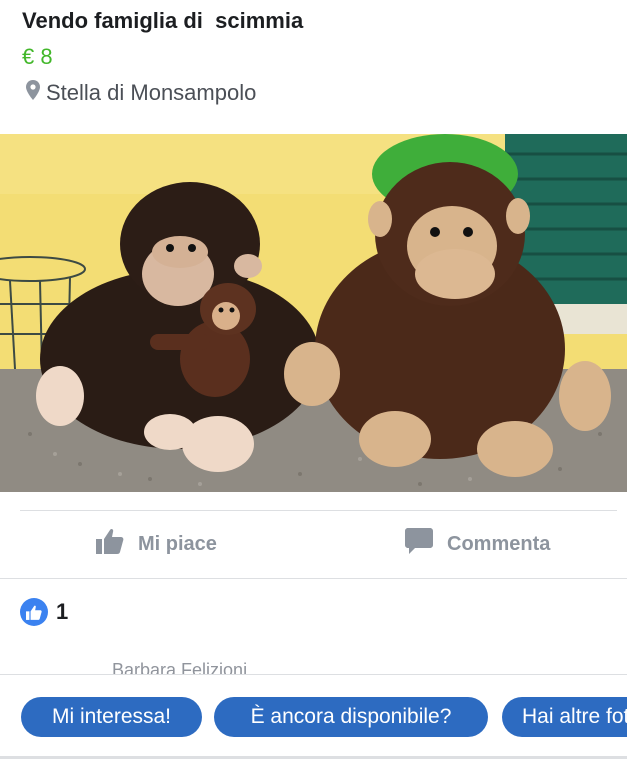  Describe the element at coordinates (163, 20) in the screenshot. I see `listing-title: Vendo famiglia di scimmia` at that location.